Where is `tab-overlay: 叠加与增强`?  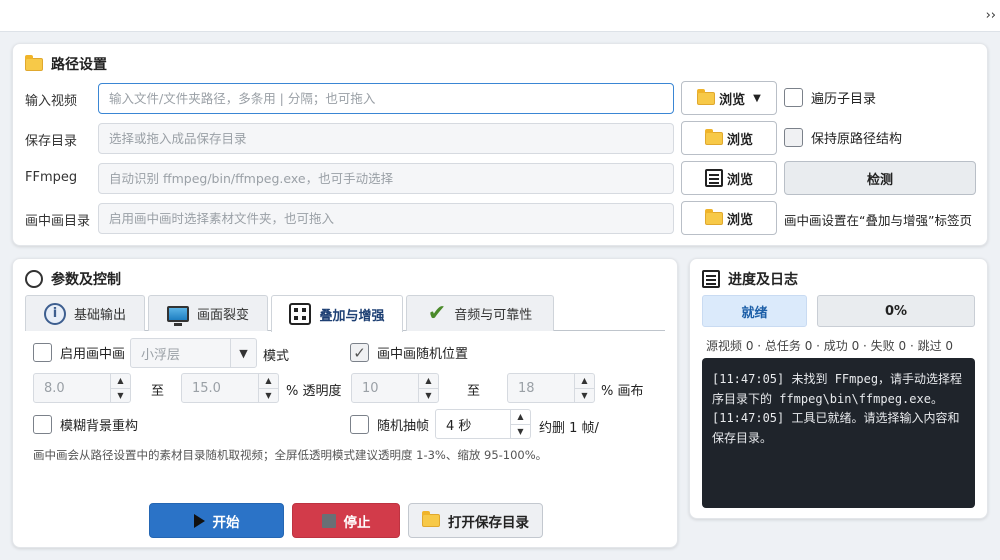
tab-overlay: 叠加与增强 is located at coordinates (337, 313).